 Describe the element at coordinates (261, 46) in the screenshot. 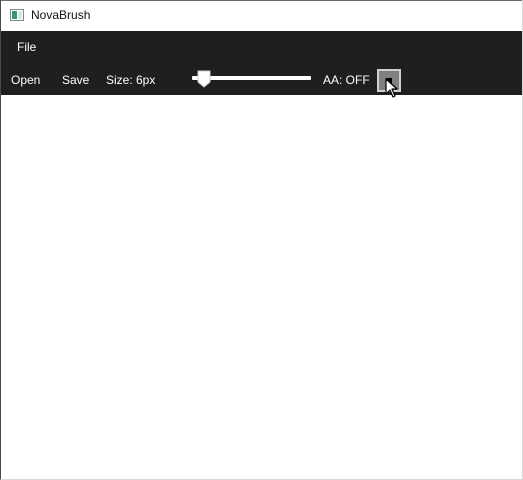

I see `menu-bar: File` at that location.